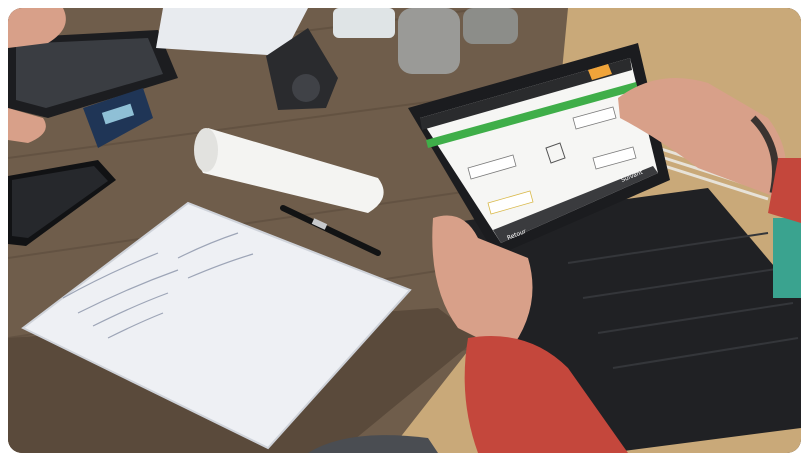 This screenshot has width=809, height=461. Describe the element at coordinates (490, 26) in the screenshot. I see `grey-cup` at that location.